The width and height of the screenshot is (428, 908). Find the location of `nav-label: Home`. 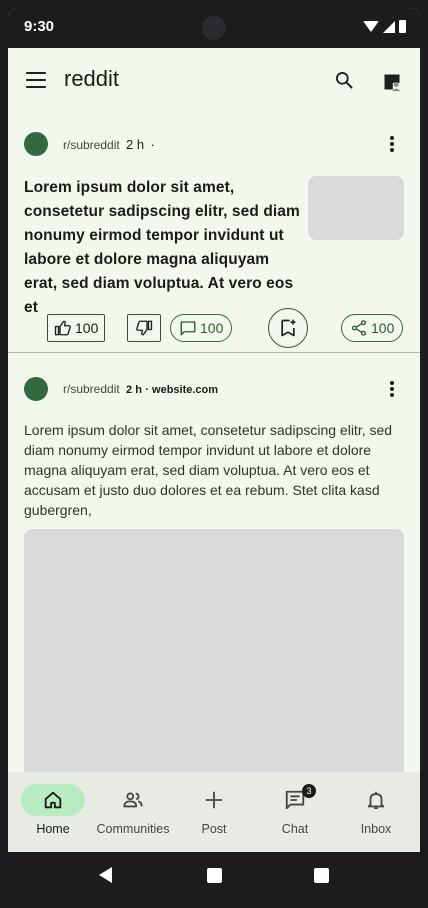

nav-label: Home is located at coordinates (53, 829).